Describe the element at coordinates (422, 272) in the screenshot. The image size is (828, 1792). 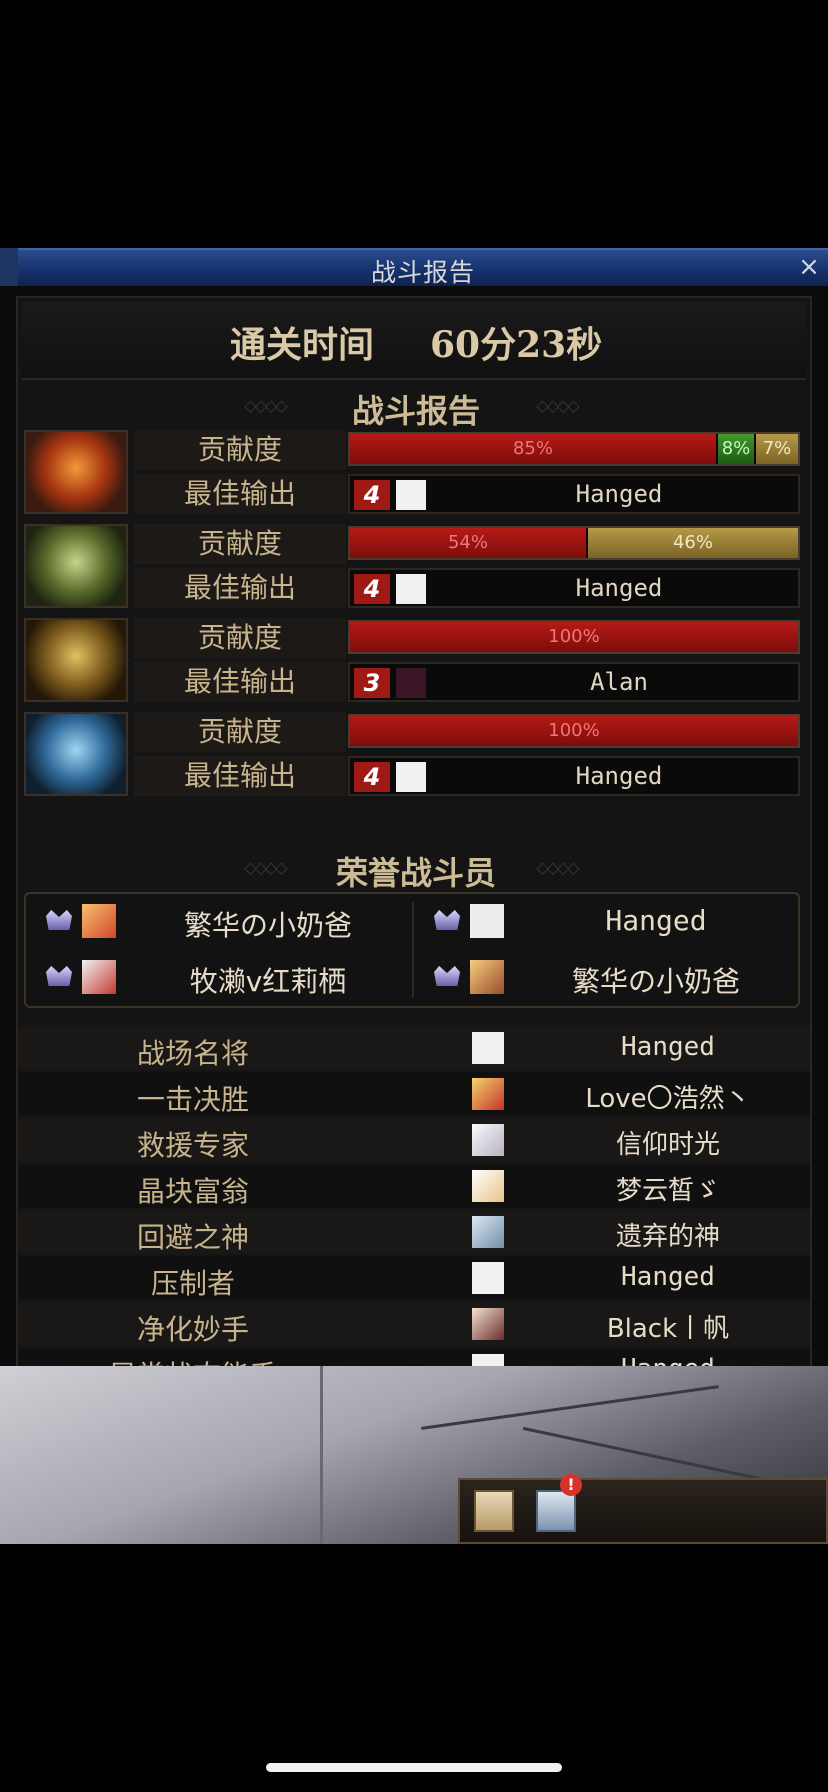
I see `window-title: 战斗报告` at that location.